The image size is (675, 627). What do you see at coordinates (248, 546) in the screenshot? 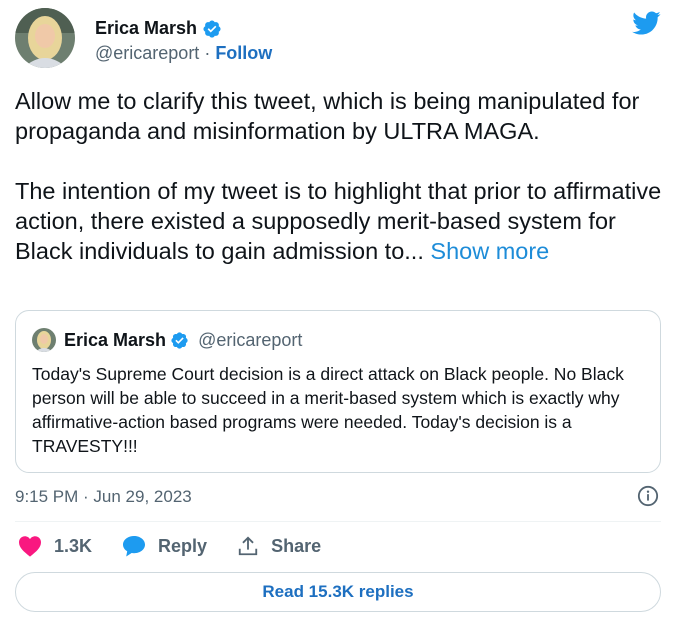
I see `share-upload-icon` at bounding box center [248, 546].